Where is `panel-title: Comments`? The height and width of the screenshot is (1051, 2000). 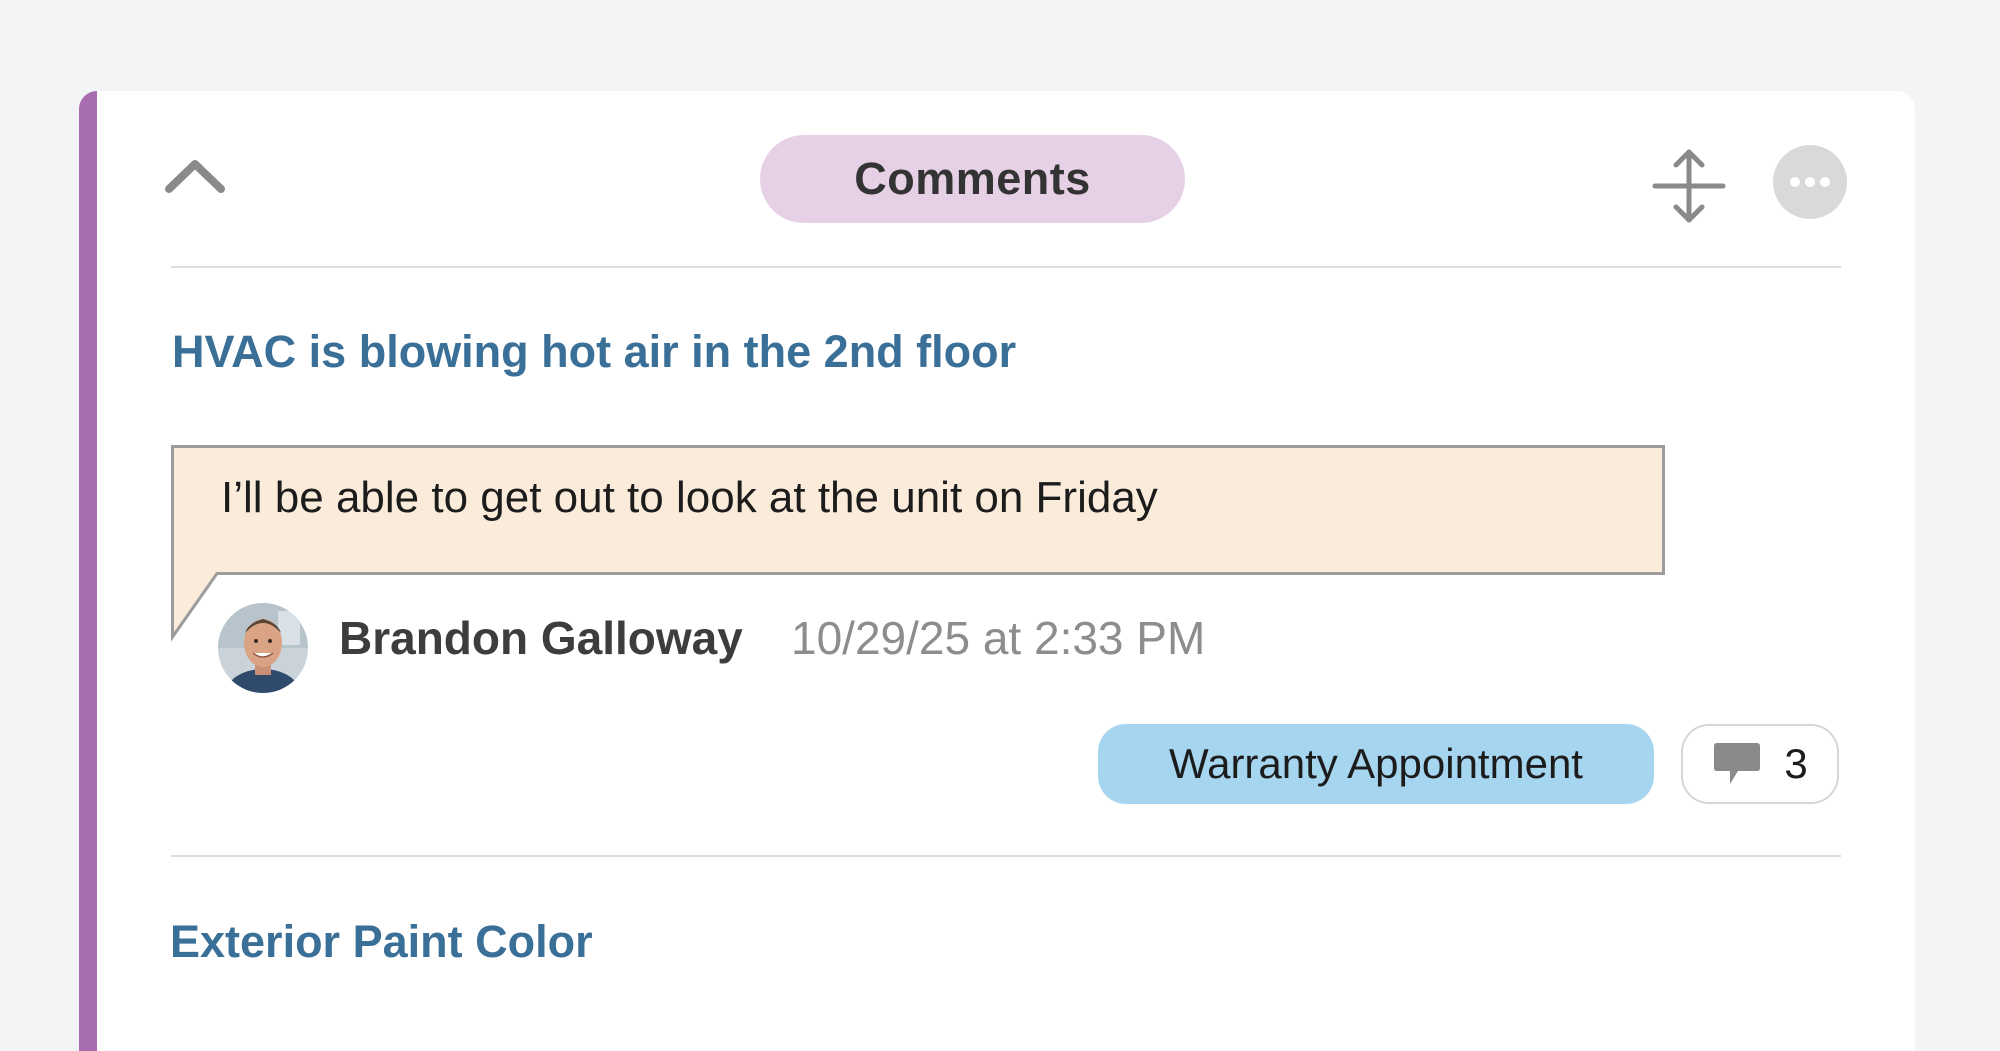
panel-title: Comments is located at coordinates (972, 179).